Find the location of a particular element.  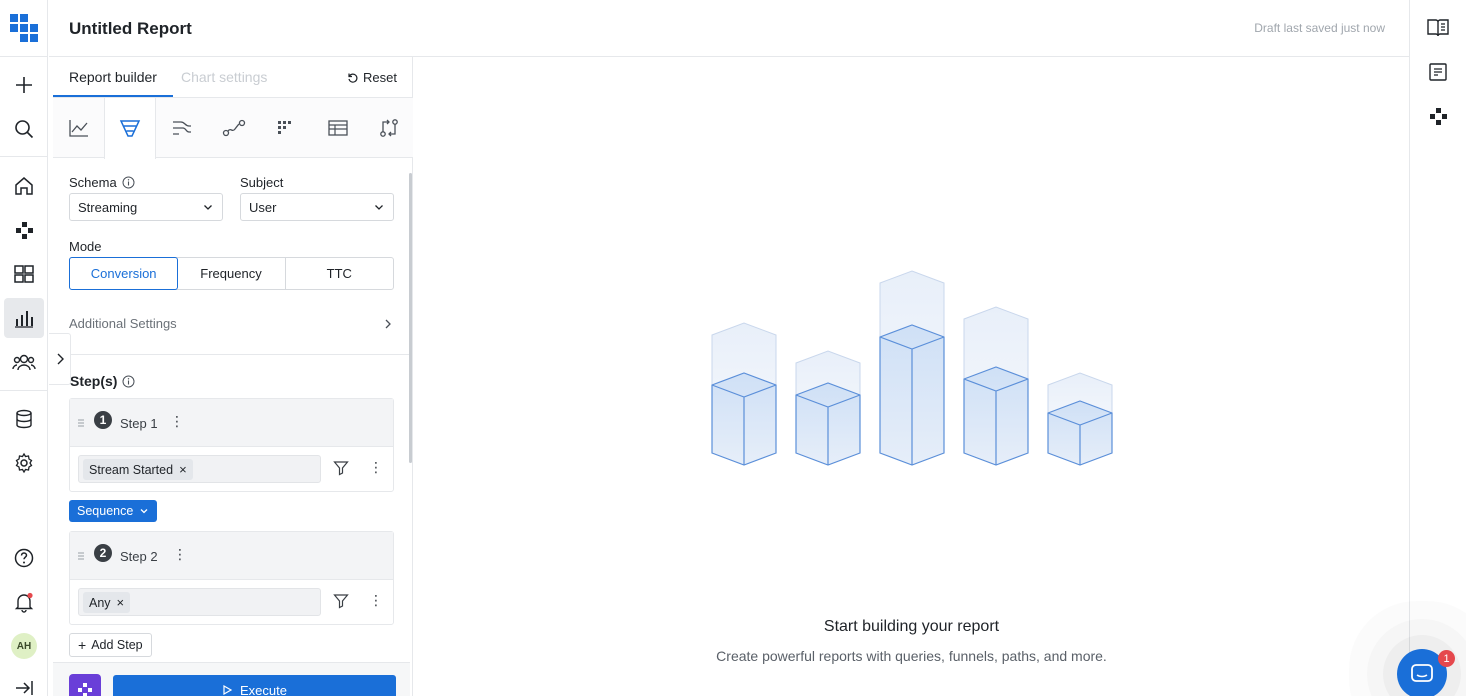

sequence-dropdown: Sequence is located at coordinates (113, 511).